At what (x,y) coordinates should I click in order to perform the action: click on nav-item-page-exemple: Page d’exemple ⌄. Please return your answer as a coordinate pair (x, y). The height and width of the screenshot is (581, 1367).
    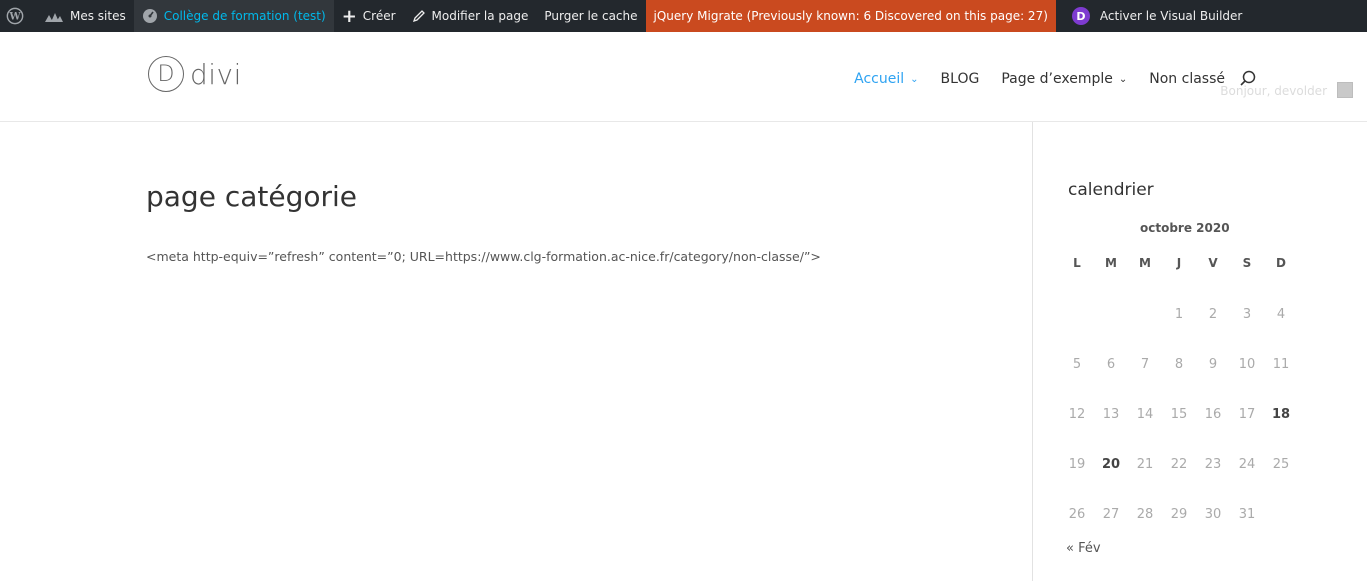
    Looking at the image, I should click on (1064, 79).